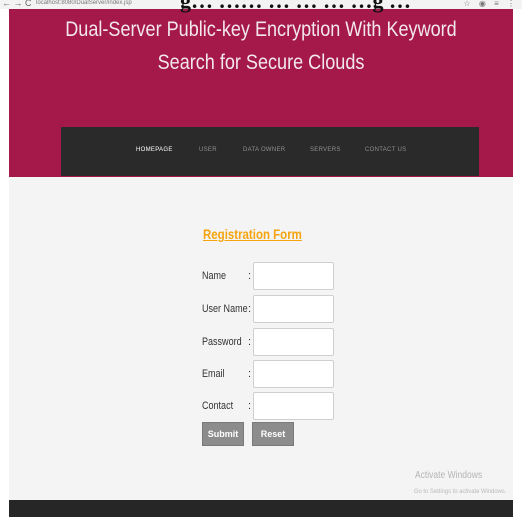  What do you see at coordinates (385, 150) in the screenshot?
I see `nav-contact-us: CONTACT US` at bounding box center [385, 150].